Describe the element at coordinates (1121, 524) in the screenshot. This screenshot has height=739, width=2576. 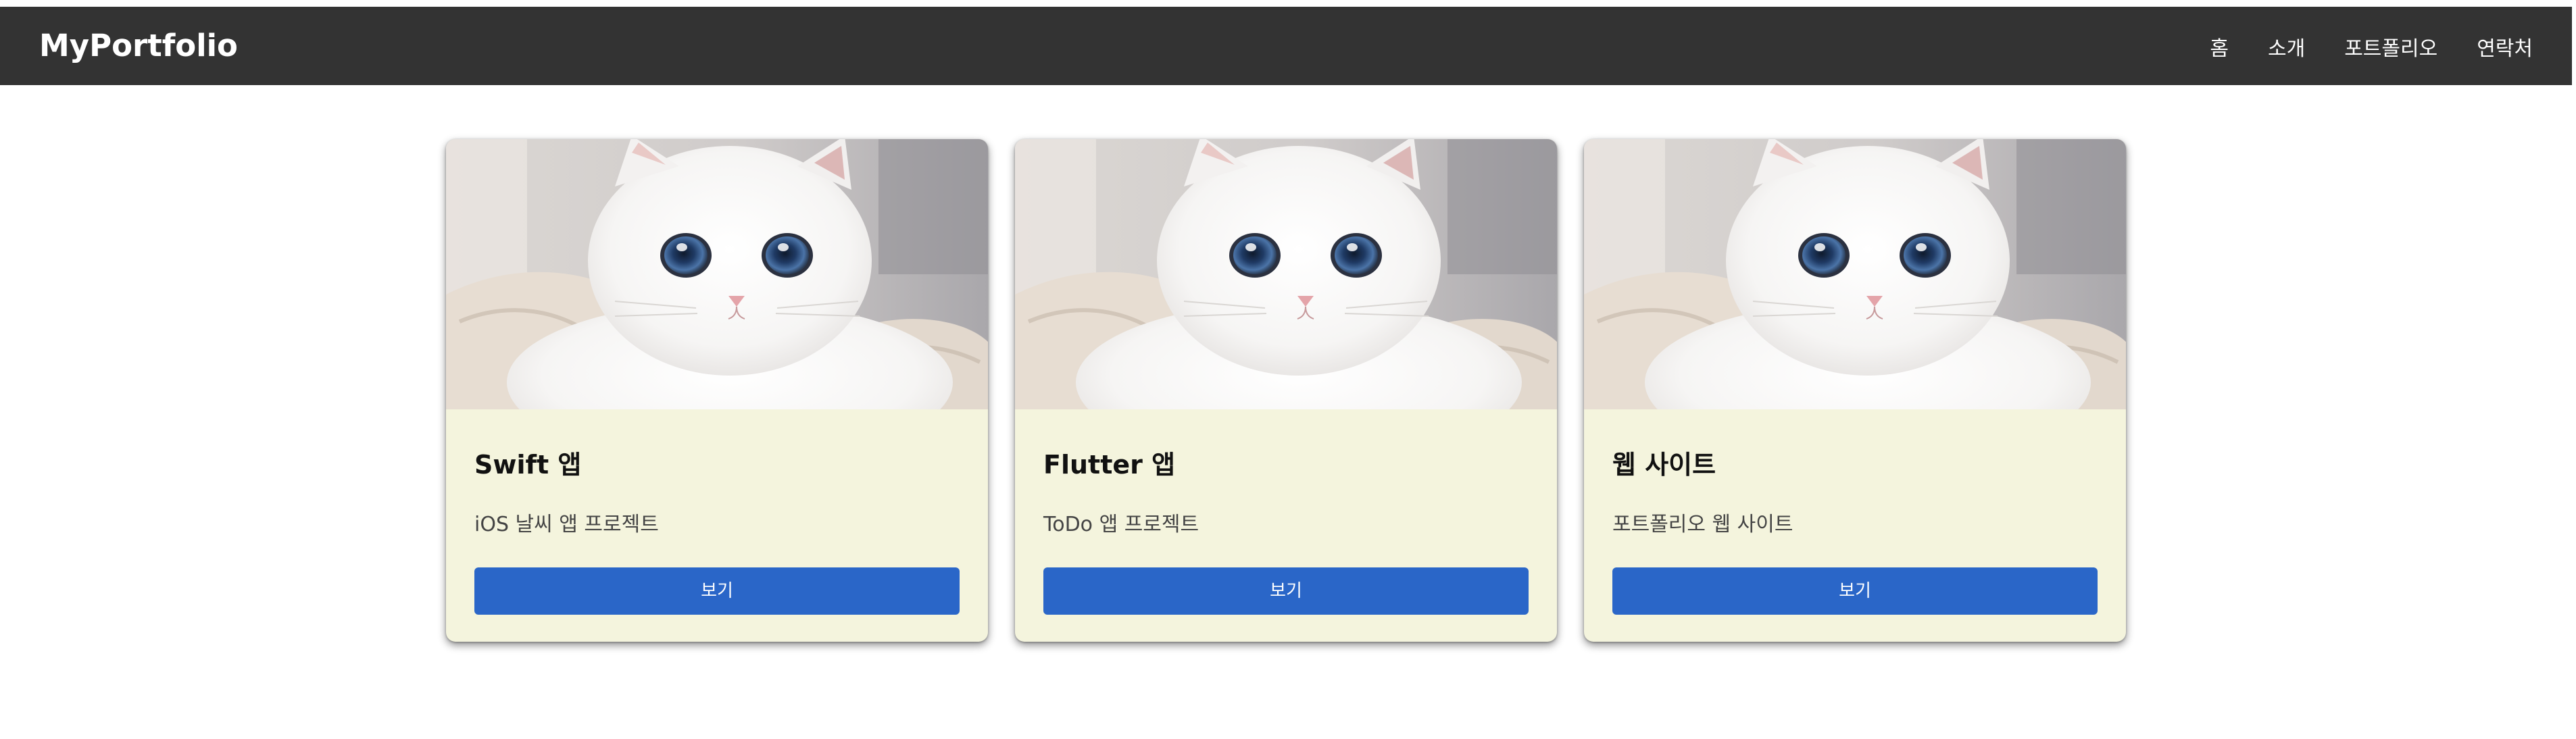
I see `card-description: ToDo 앱 프로젝트` at that location.